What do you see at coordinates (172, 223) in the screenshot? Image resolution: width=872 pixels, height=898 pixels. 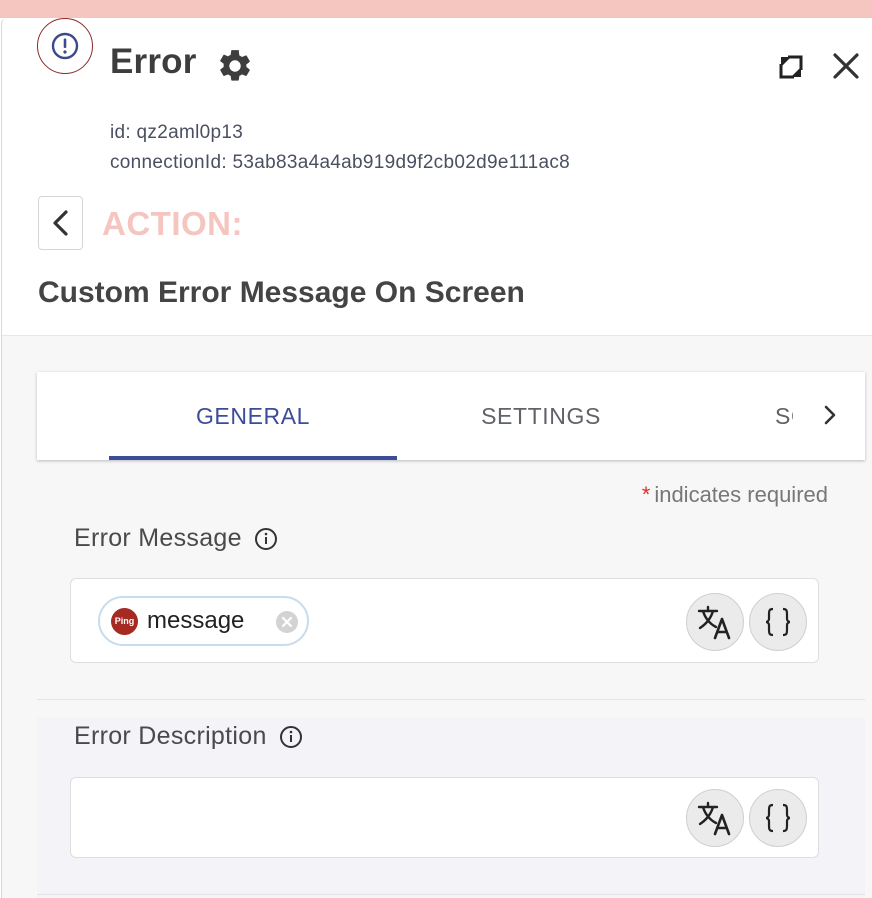 I see `action-label: ACTION:` at bounding box center [172, 223].